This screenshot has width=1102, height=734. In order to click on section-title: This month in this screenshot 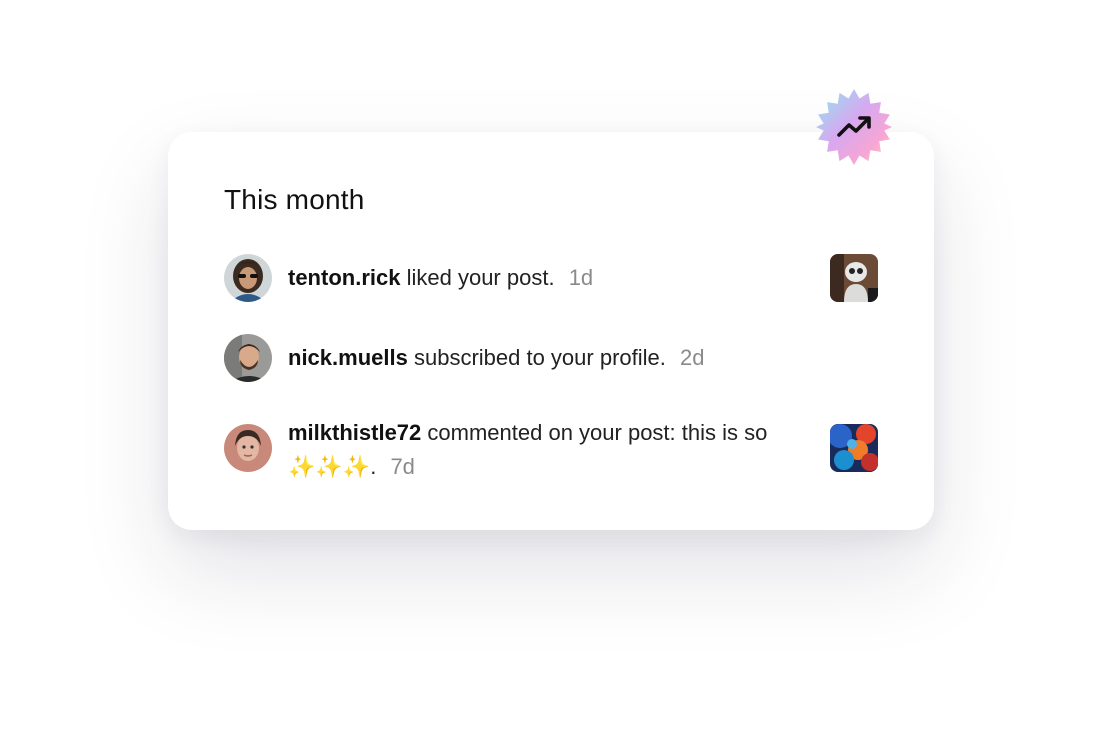, I will do `click(294, 199)`.